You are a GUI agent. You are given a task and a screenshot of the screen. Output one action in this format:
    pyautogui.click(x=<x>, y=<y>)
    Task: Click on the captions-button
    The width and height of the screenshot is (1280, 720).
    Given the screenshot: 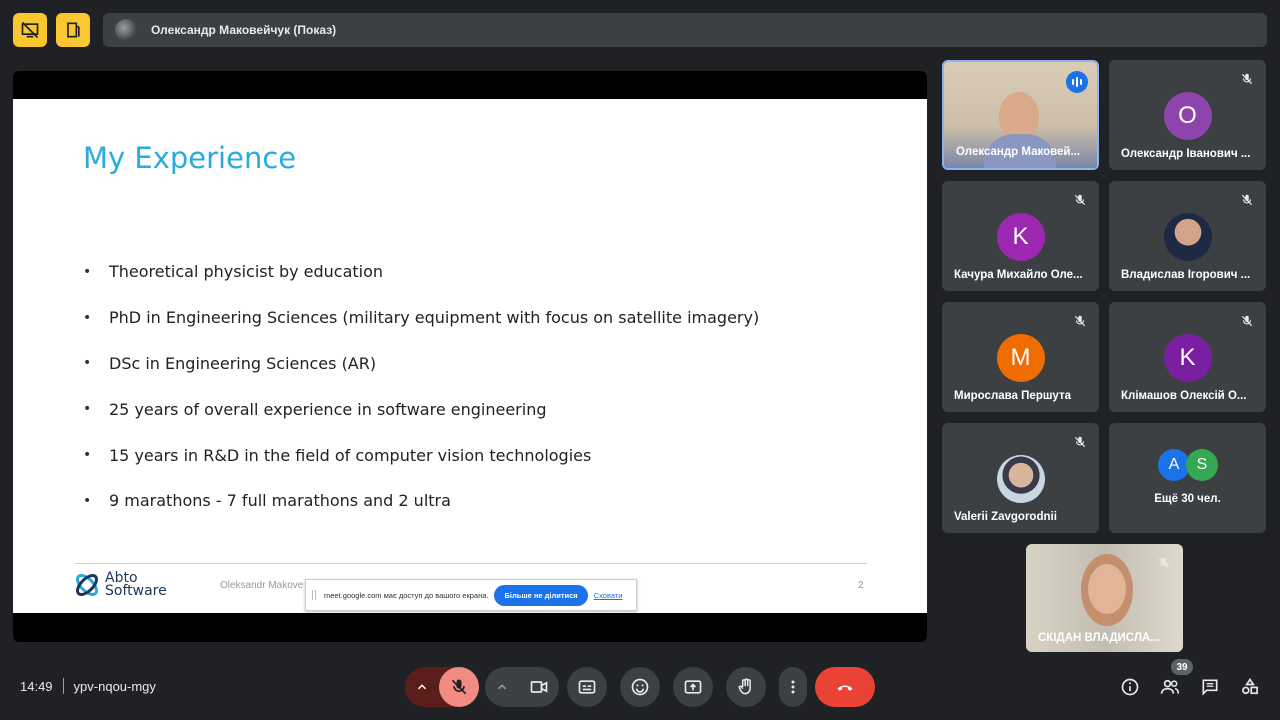 What is the action you would take?
    pyautogui.click(x=587, y=687)
    